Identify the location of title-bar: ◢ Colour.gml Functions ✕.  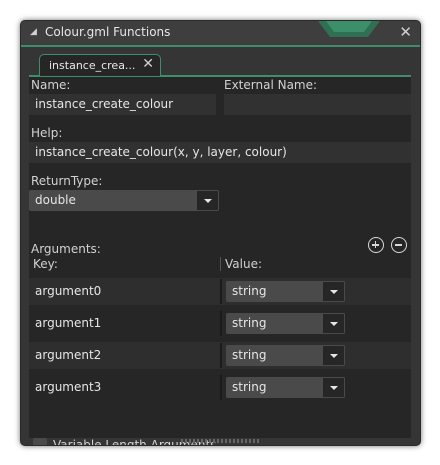
(220, 34).